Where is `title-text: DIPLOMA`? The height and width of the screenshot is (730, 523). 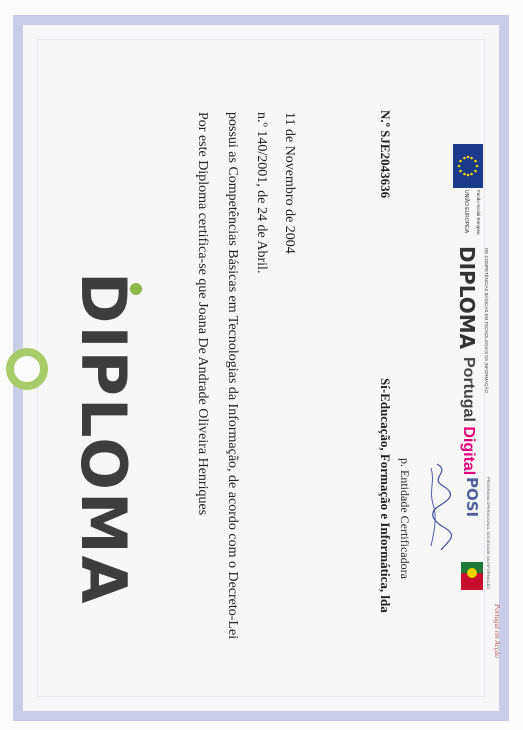
title-text: DIPLOMA is located at coordinates (104, 439).